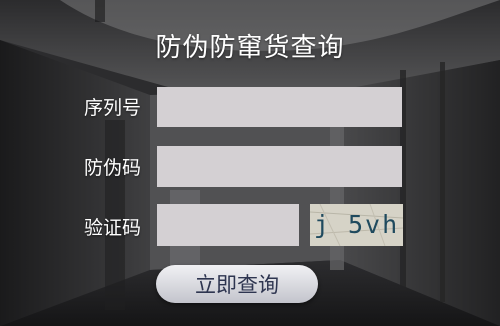 Image resolution: width=500 pixels, height=326 pixels. I want to click on anti-counterfeit-code-label: 防伪码, so click(113, 168).